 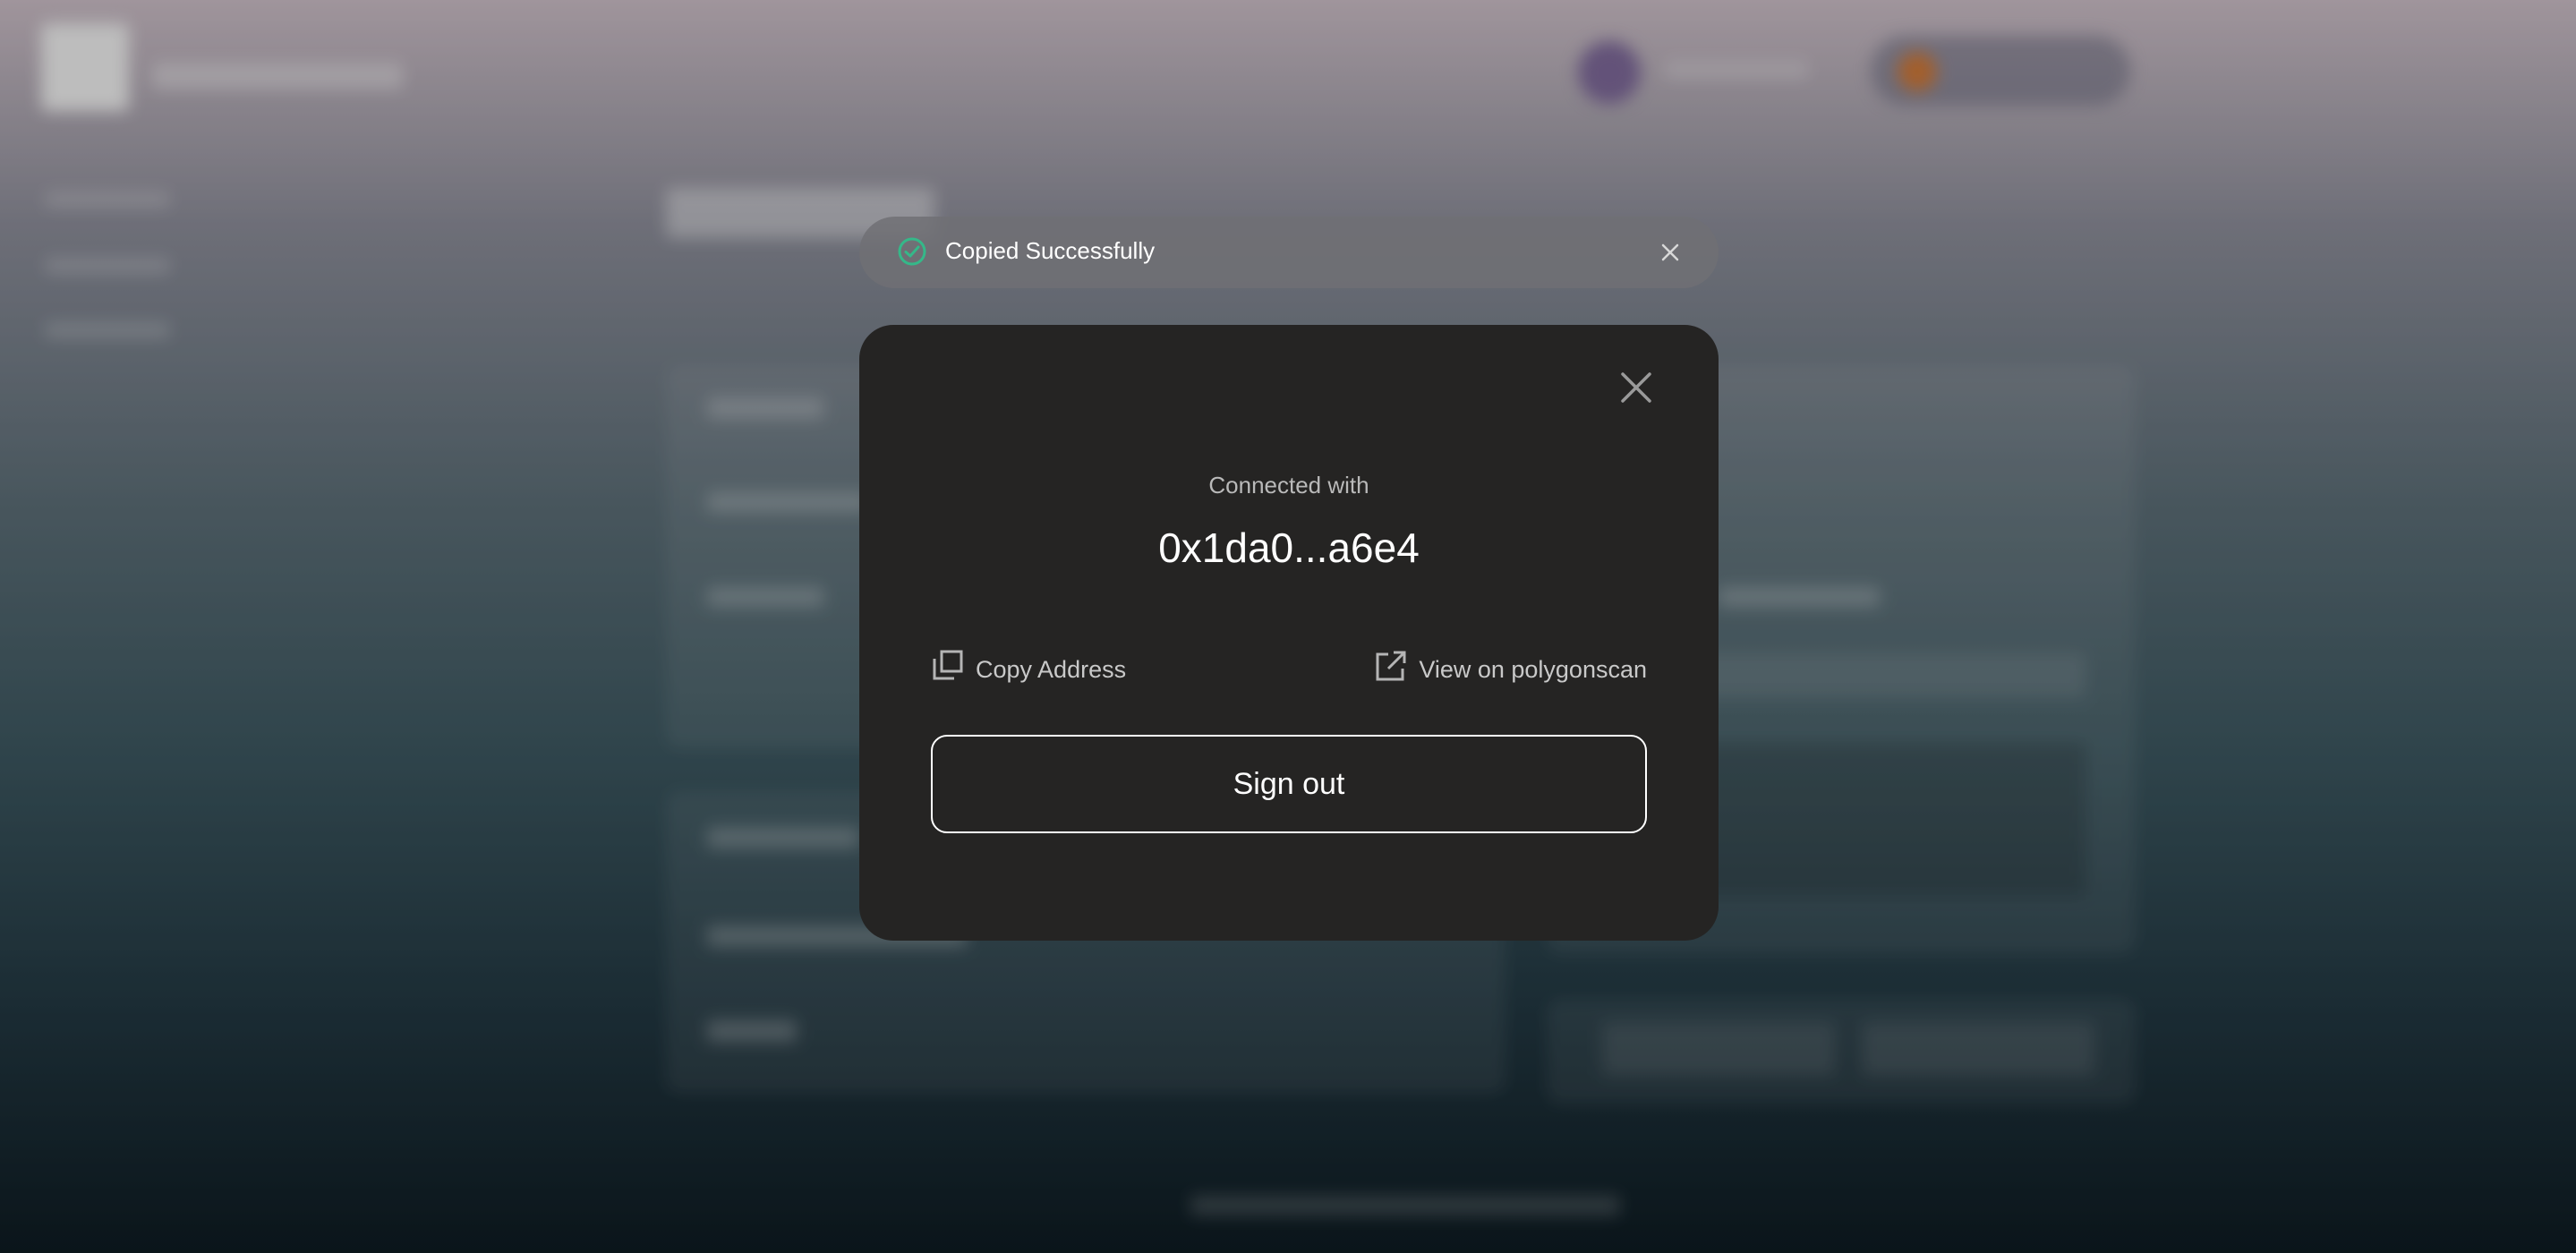 What do you see at coordinates (1288, 485) in the screenshot?
I see `connected-label: Connected with` at bounding box center [1288, 485].